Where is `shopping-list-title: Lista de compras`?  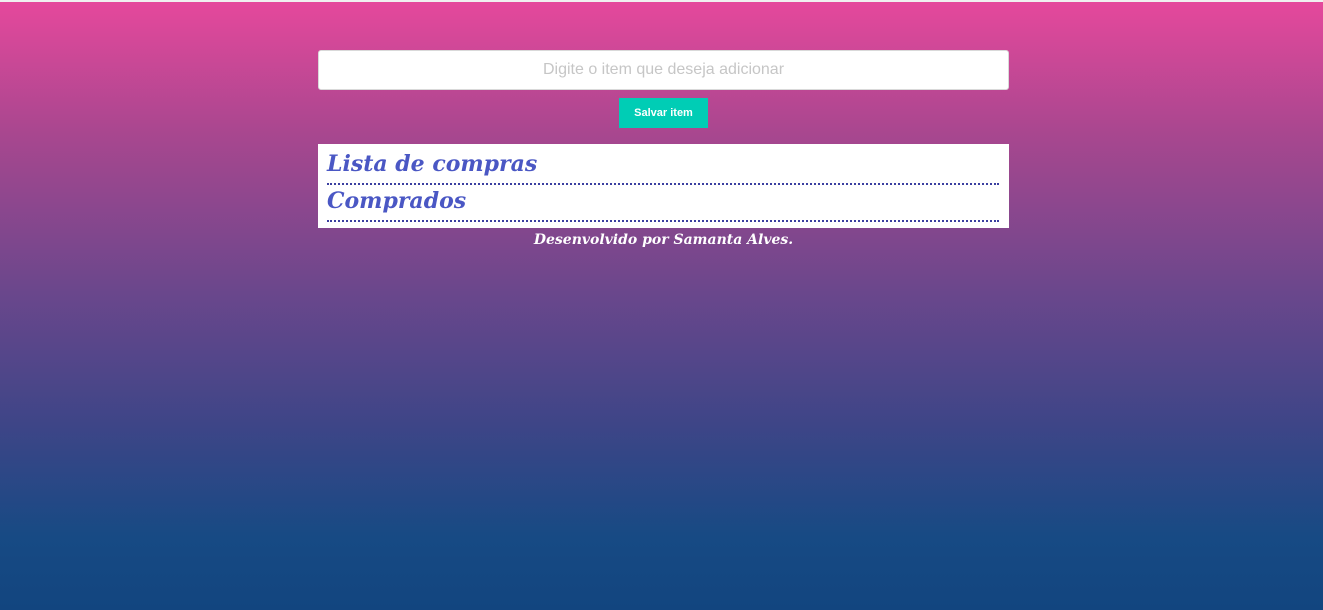 shopping-list-title: Lista de compras is located at coordinates (432, 164).